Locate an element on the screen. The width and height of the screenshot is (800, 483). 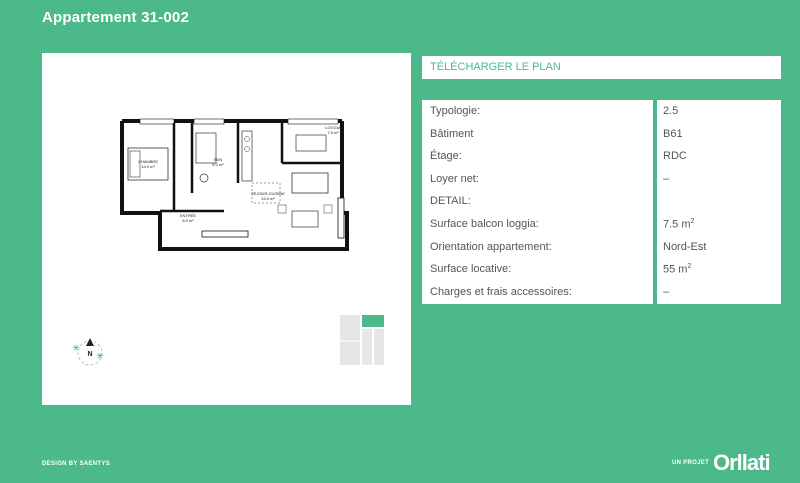
building-location-map is located at coordinates (362, 340).